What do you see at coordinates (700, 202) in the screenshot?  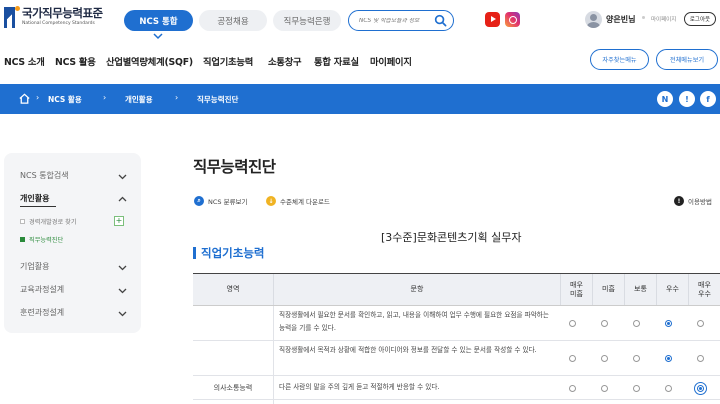 I see `usage-label: 이용방법` at bounding box center [700, 202].